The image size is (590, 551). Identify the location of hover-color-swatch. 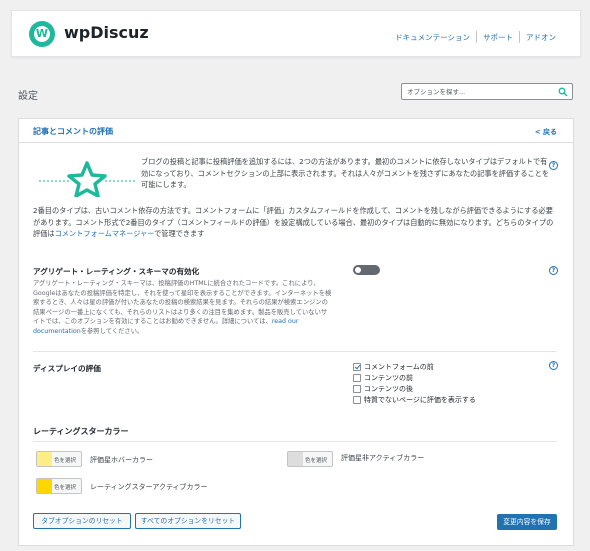
(44, 459).